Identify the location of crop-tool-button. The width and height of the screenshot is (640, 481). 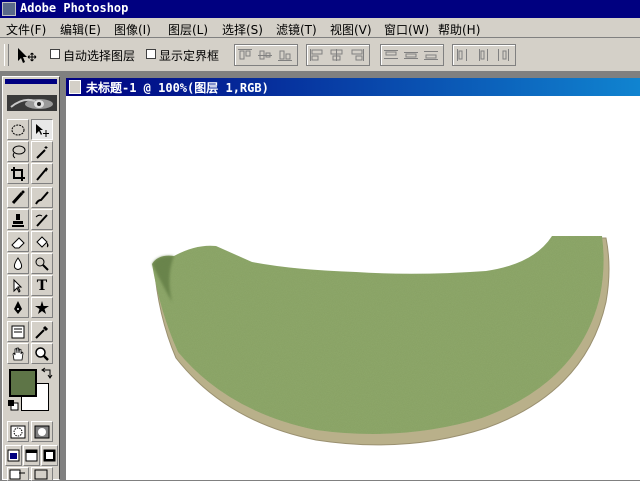
(18, 173).